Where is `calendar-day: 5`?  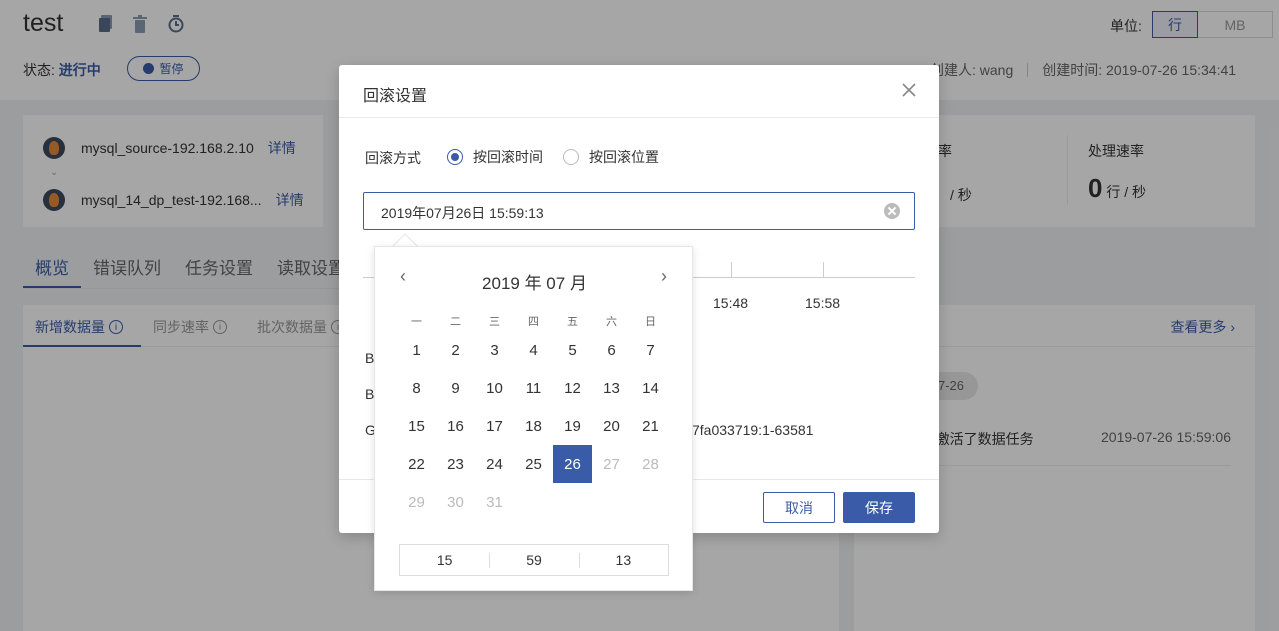 calendar-day: 5 is located at coordinates (572, 350).